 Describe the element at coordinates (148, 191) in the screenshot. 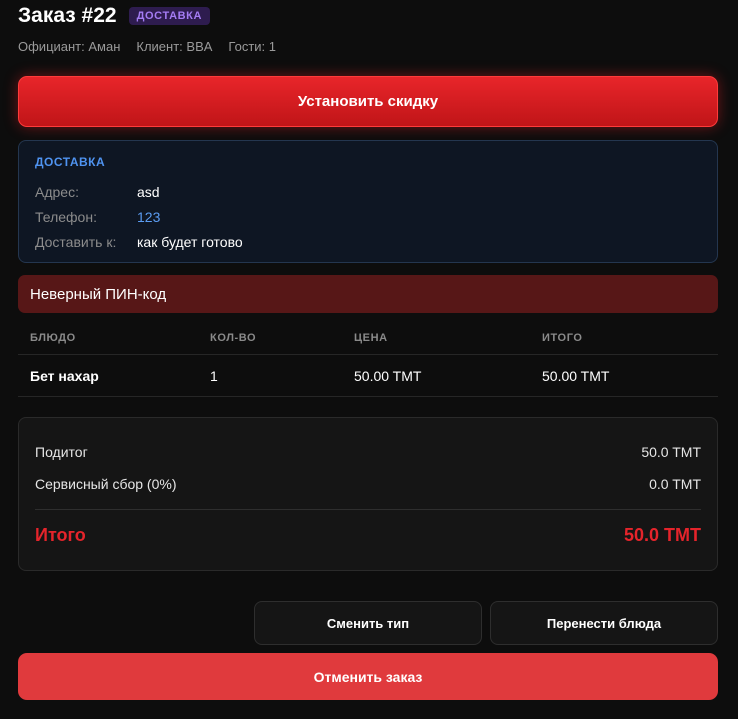

I see `address-value: asd` at that location.